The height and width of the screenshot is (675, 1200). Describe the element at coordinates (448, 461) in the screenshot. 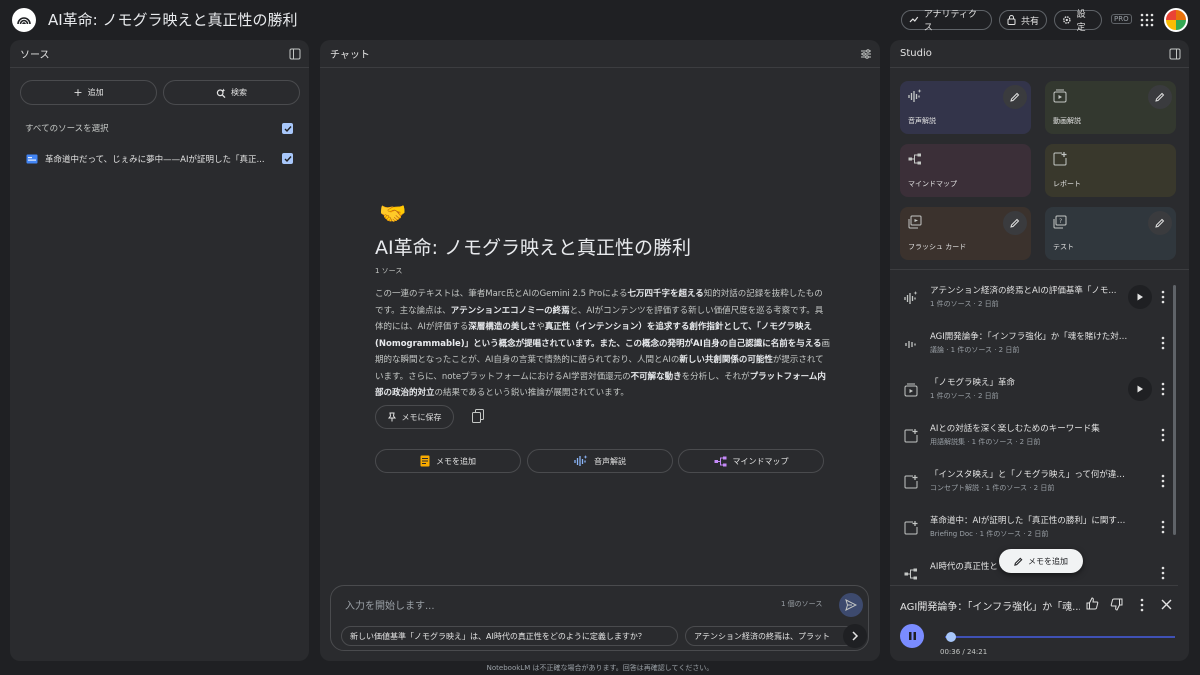

I see `add-memo-button: メモを追加` at that location.